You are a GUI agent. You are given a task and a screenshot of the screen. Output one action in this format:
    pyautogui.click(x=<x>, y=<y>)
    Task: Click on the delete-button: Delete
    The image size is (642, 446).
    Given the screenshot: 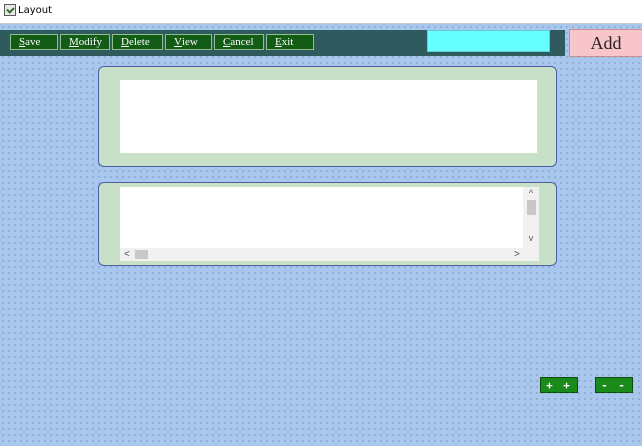 What is the action you would take?
    pyautogui.click(x=137, y=42)
    